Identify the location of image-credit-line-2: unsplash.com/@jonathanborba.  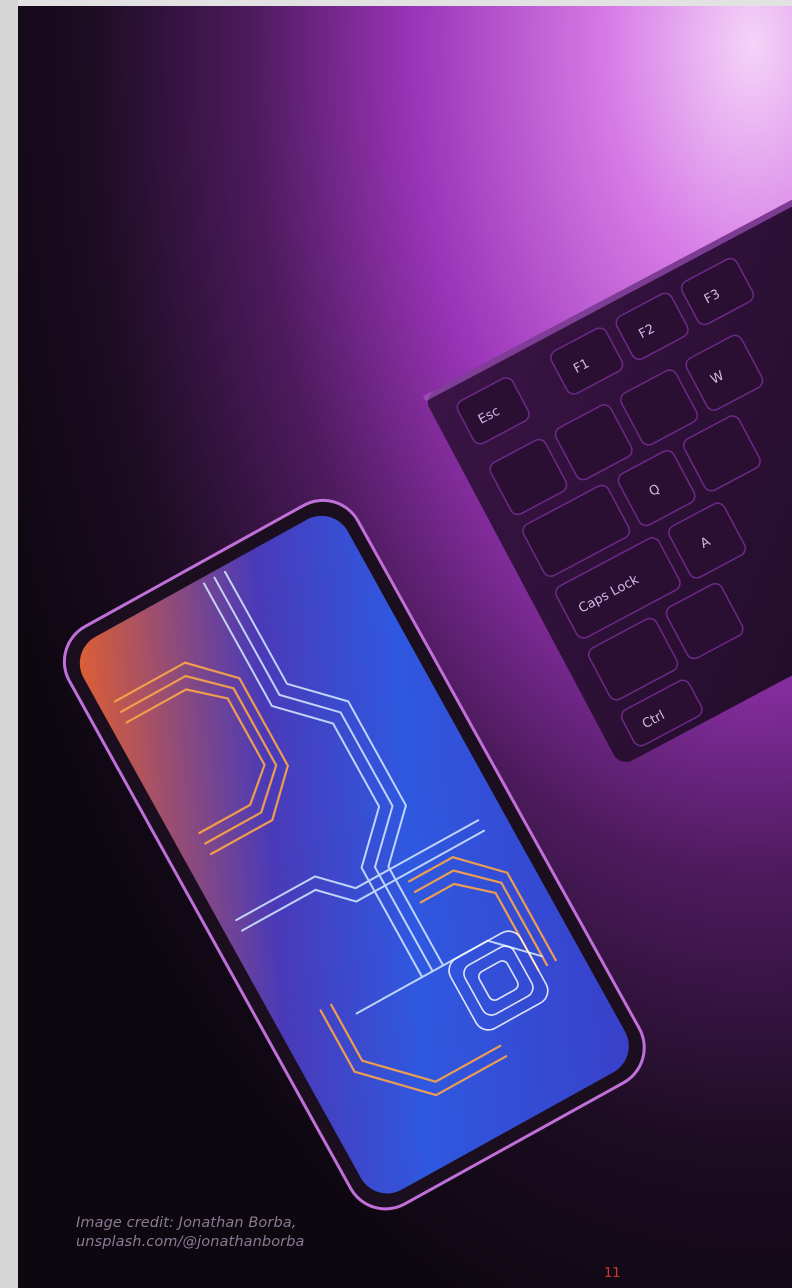
(190, 1242).